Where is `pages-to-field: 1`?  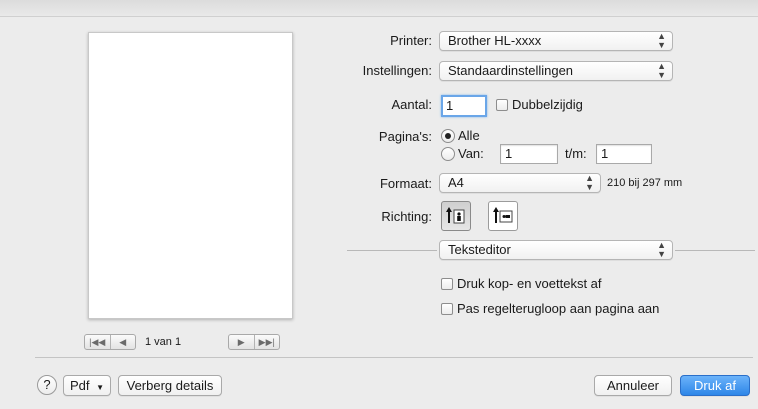 pages-to-field: 1 is located at coordinates (624, 154).